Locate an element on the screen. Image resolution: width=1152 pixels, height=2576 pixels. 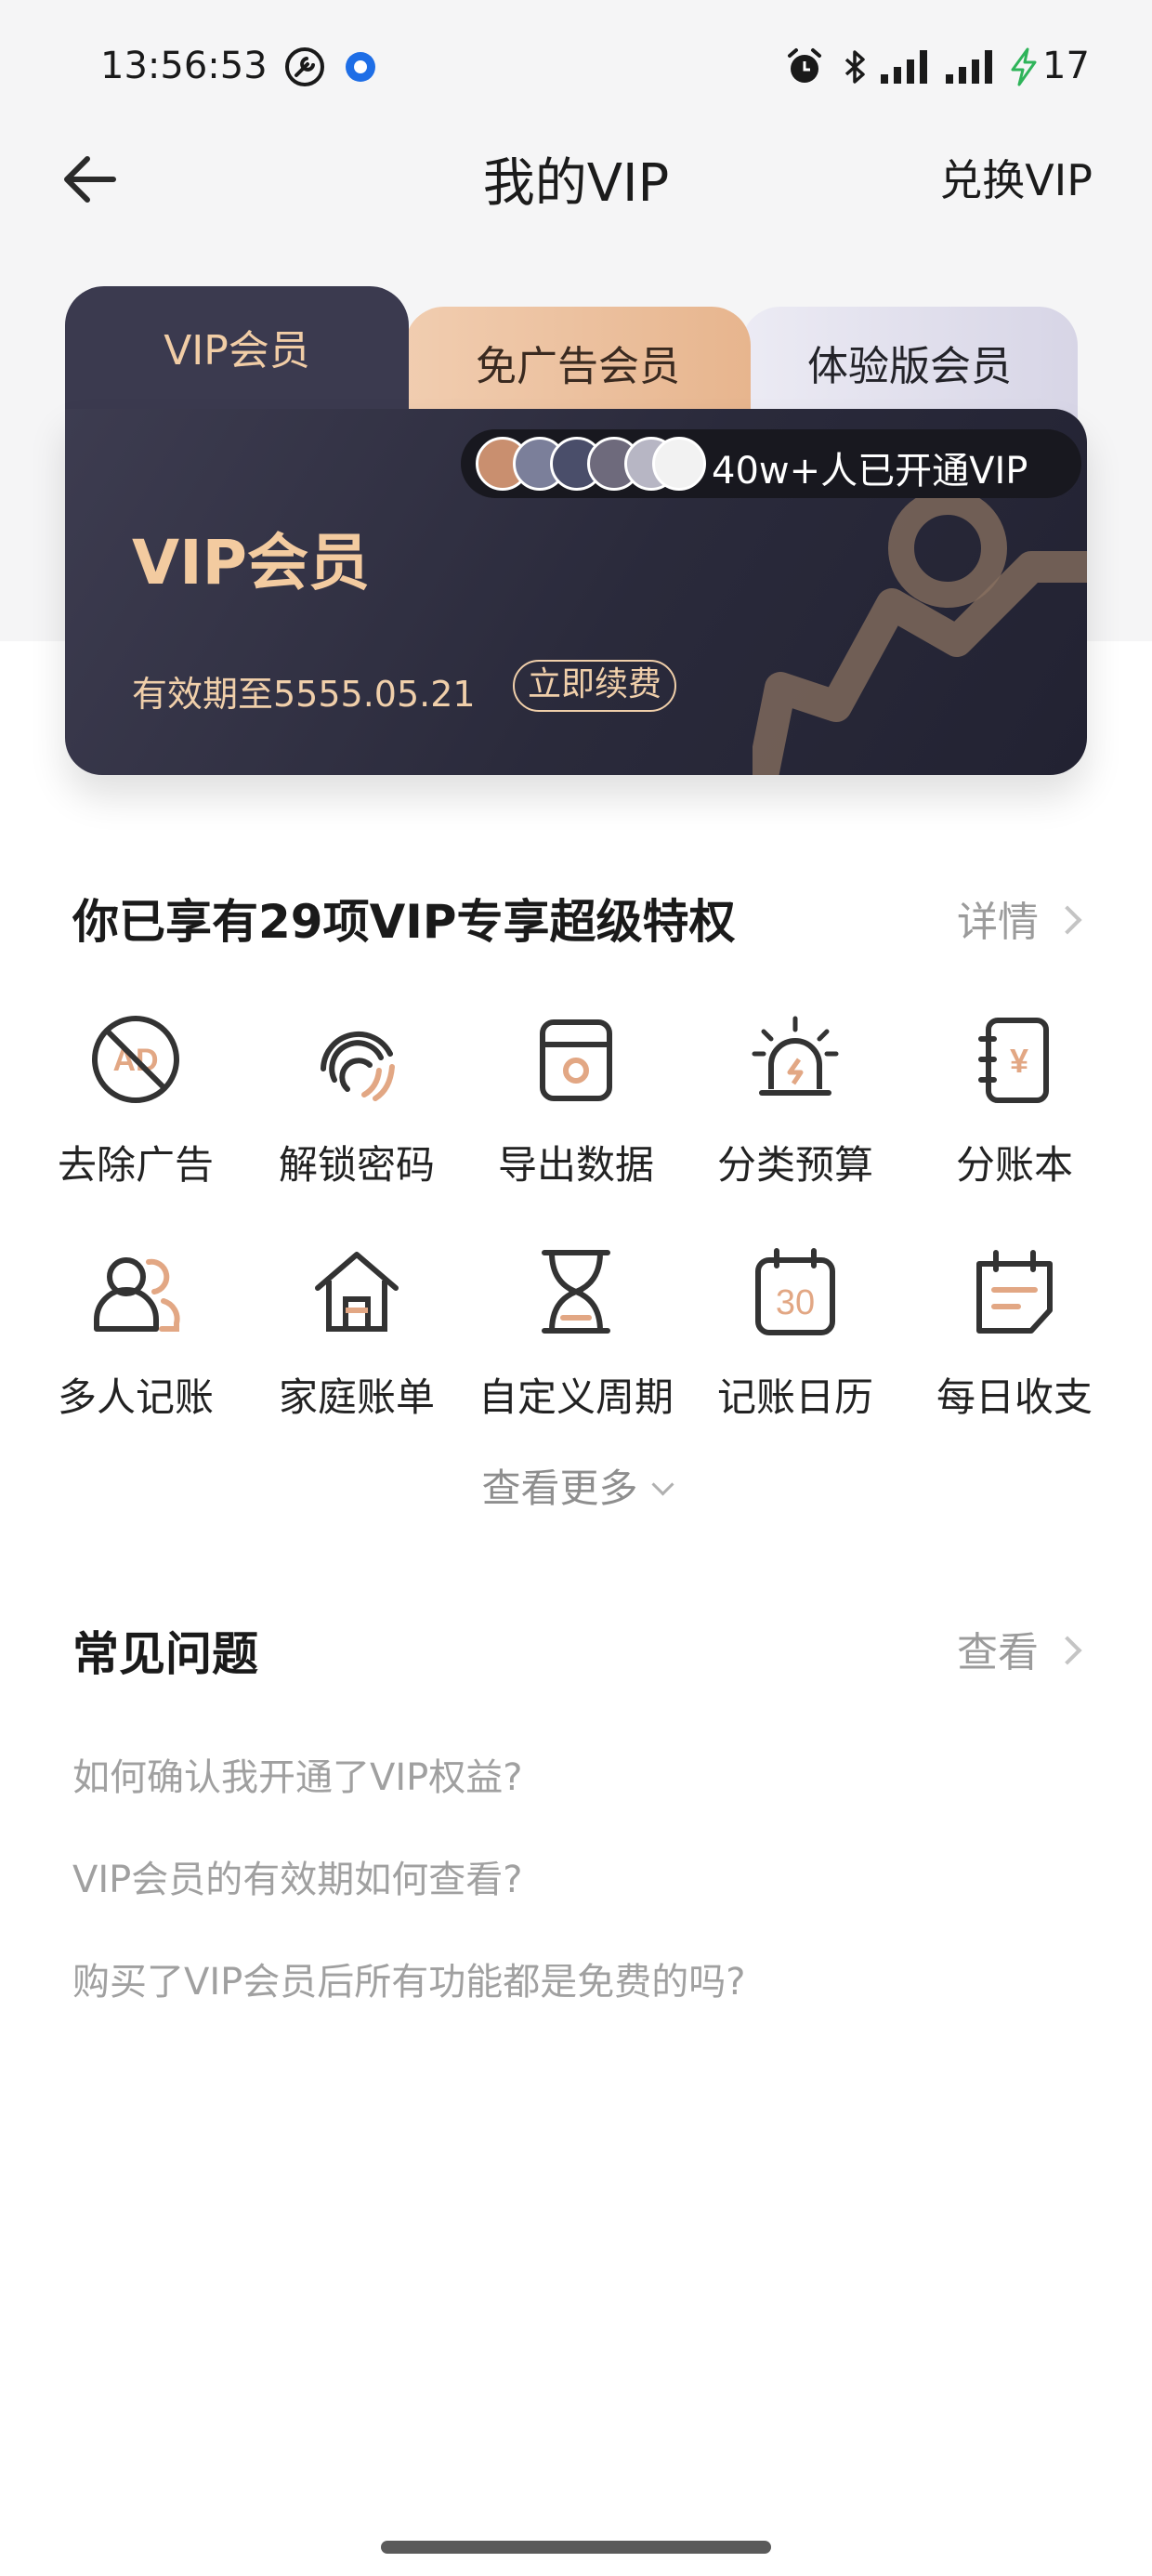
detail-label: 详情 is located at coordinates (998, 922).